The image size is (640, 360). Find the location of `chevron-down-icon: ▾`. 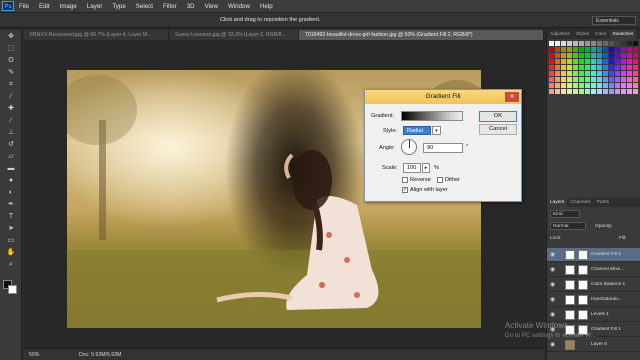

chevron-down-icon: ▾ is located at coordinates (436, 130).